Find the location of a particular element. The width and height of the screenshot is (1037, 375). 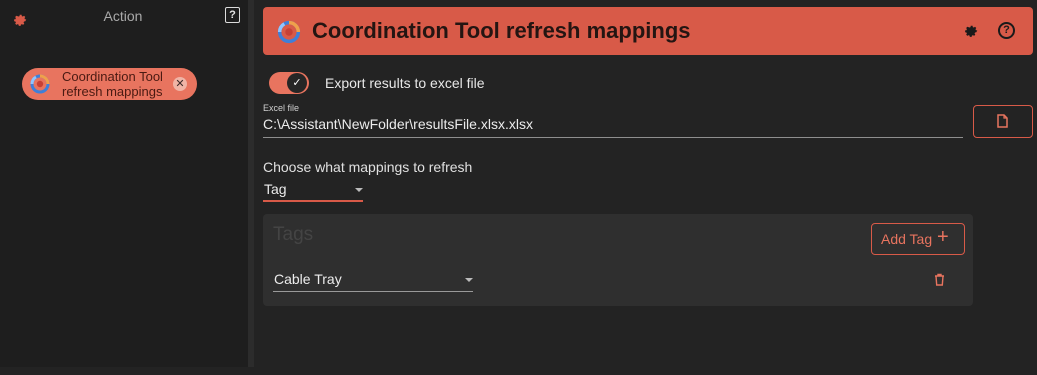

close-icon: ✕ is located at coordinates (180, 84).